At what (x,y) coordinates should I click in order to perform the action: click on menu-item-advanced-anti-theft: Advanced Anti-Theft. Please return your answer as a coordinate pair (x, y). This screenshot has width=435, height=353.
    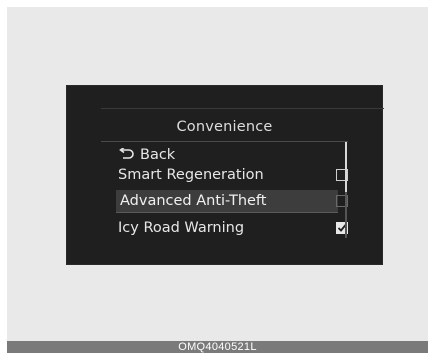
    Looking at the image, I should click on (232, 201).